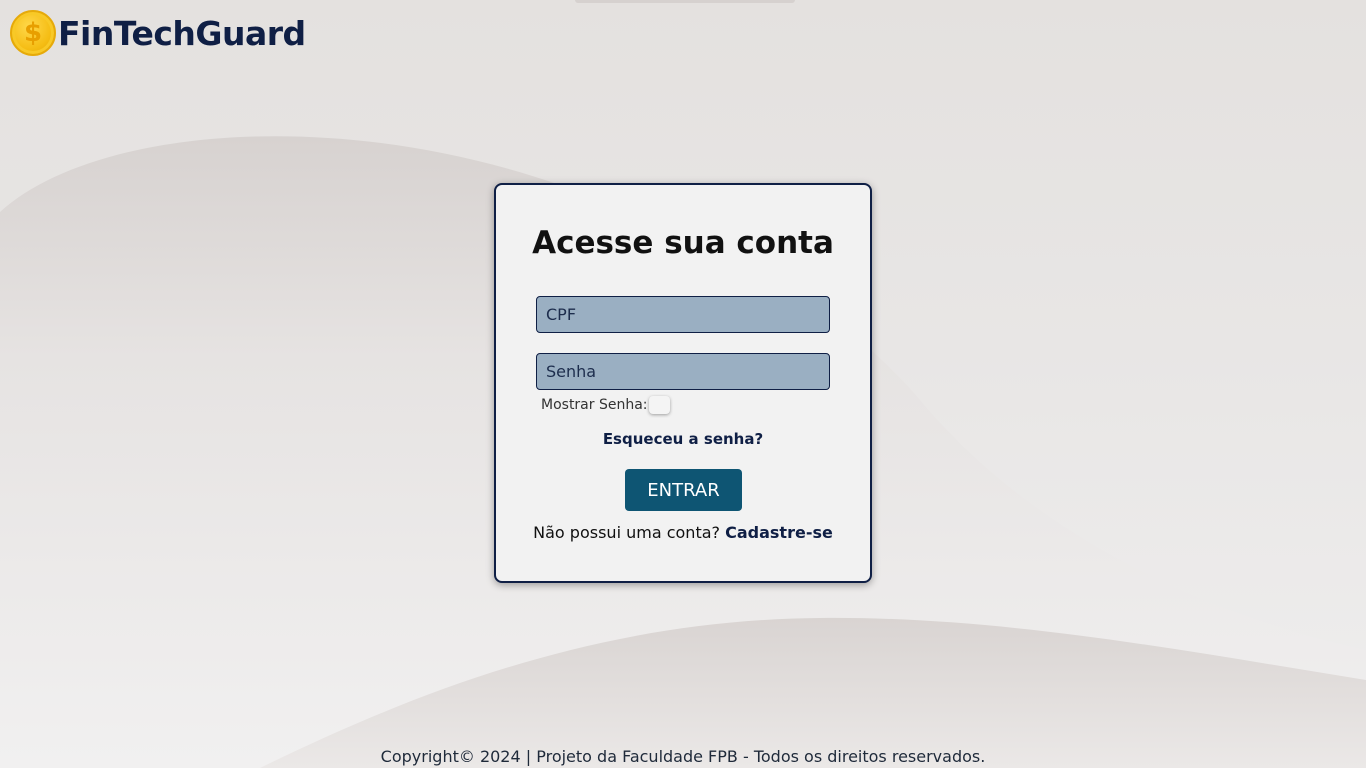 The height and width of the screenshot is (768, 1366). I want to click on login-title: Acesse sua conta, so click(683, 243).